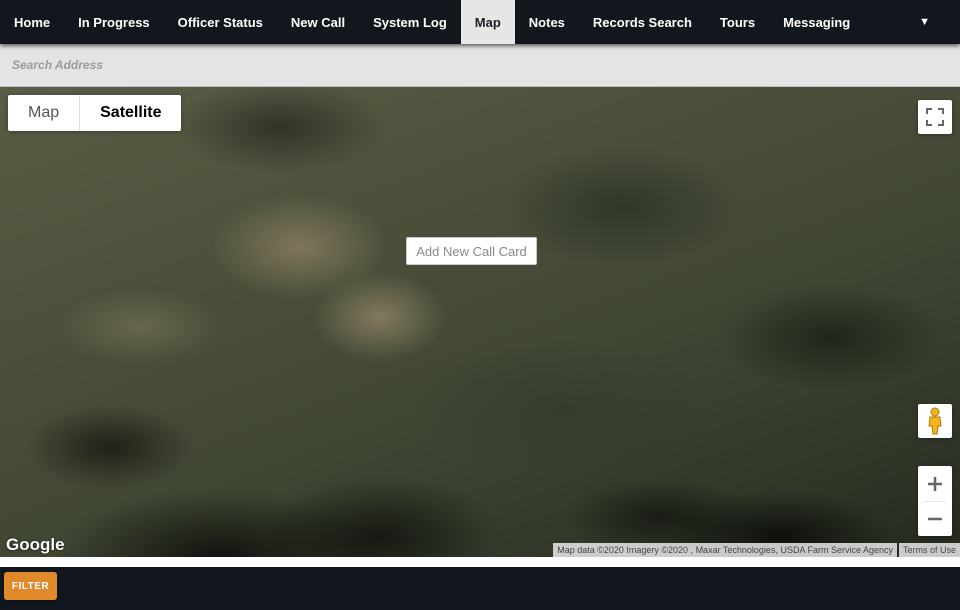 Image resolution: width=960 pixels, height=610 pixels. I want to click on map-type-control: Map Satellite, so click(95, 113).